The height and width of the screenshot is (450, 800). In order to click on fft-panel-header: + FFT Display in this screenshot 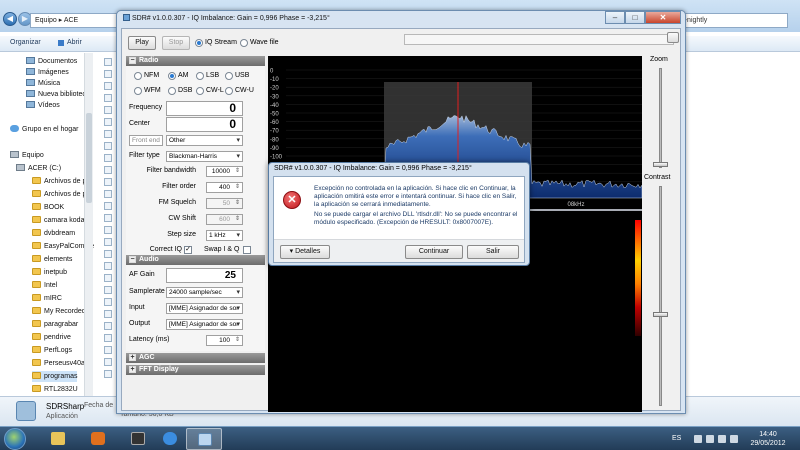, I will do `click(195, 370)`.